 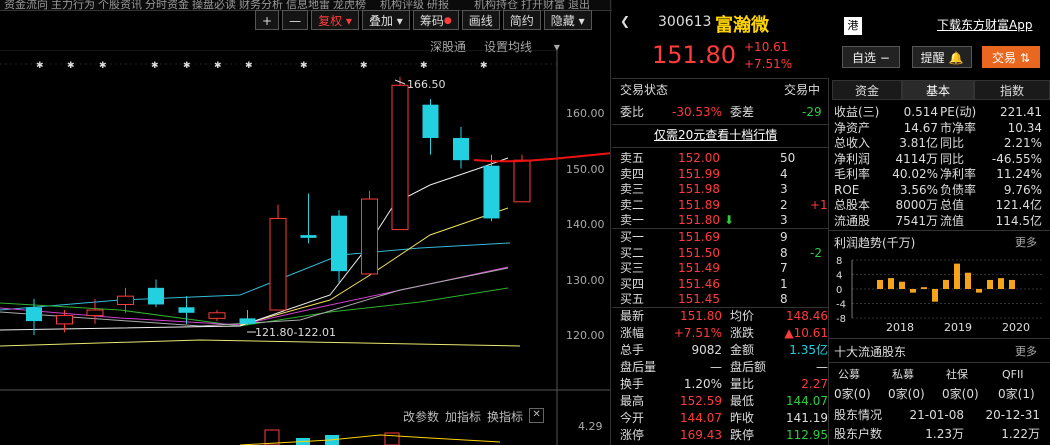 What do you see at coordinates (1026, 351) in the screenshot?
I see `holders-more-link: 更多` at bounding box center [1026, 351].